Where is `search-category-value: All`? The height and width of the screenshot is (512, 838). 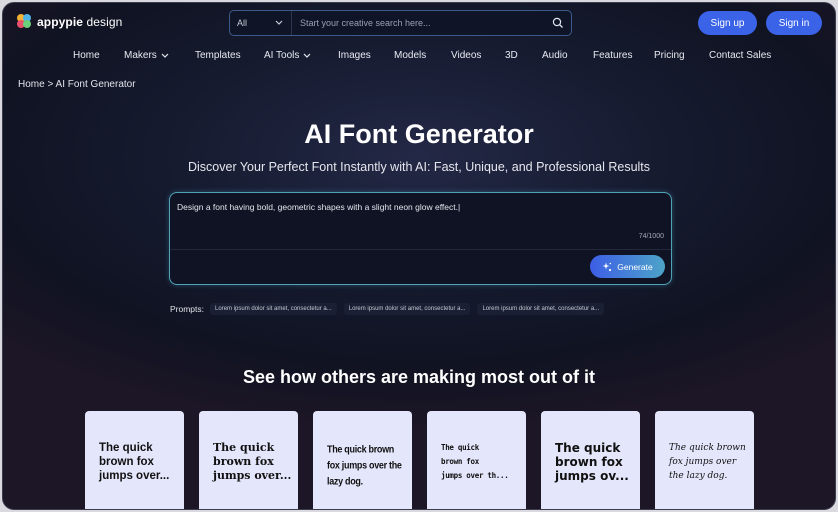
search-category-value: All is located at coordinates (242, 23).